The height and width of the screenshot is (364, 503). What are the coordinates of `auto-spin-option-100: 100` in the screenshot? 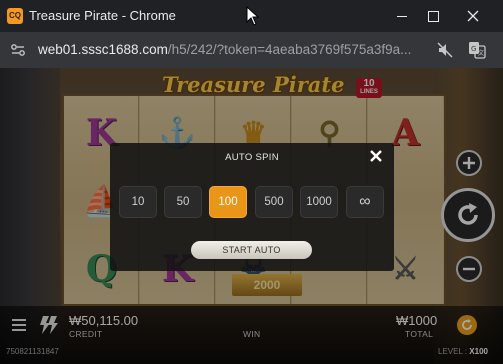 It's located at (228, 202).